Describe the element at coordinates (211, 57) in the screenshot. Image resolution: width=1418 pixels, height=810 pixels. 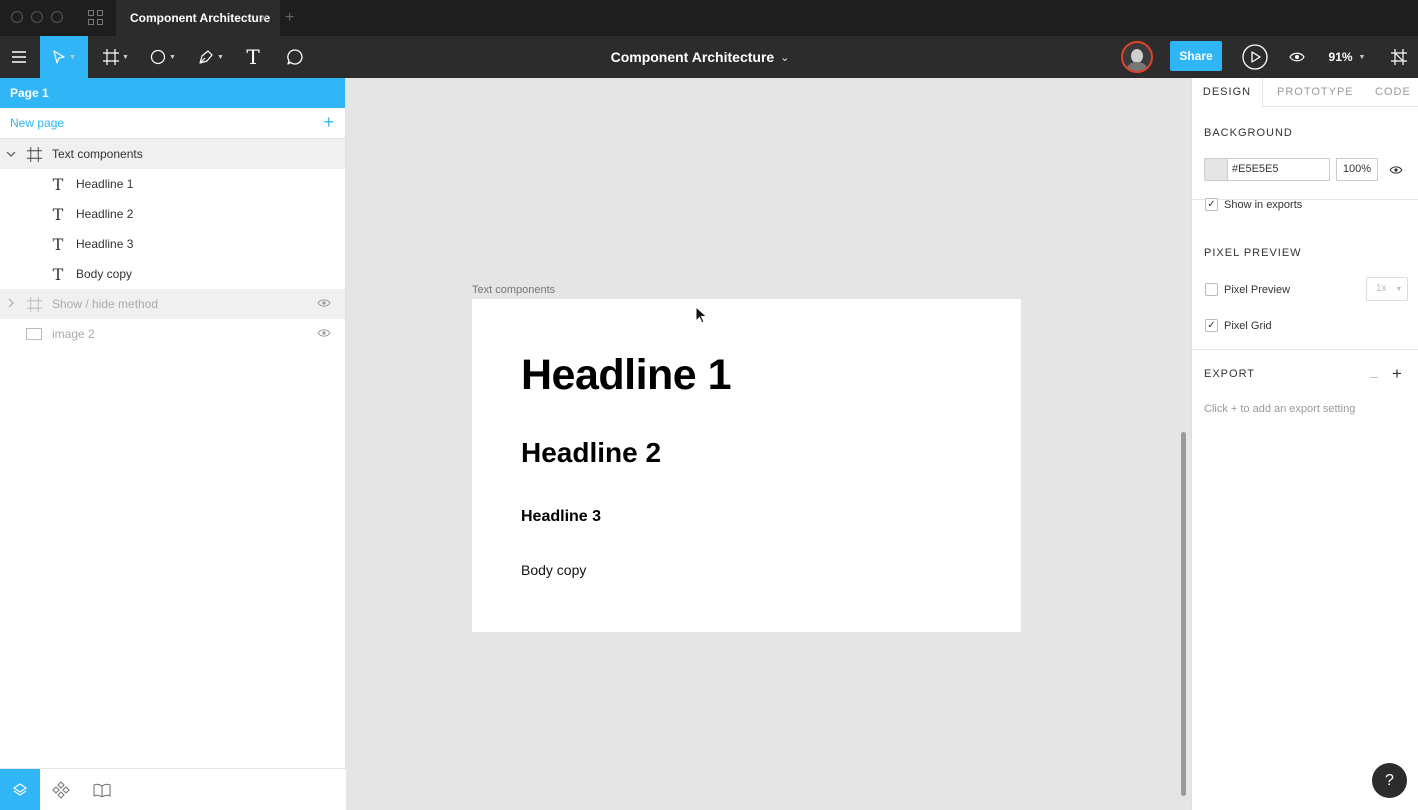
I see `pen-tool-button: ▼` at that location.